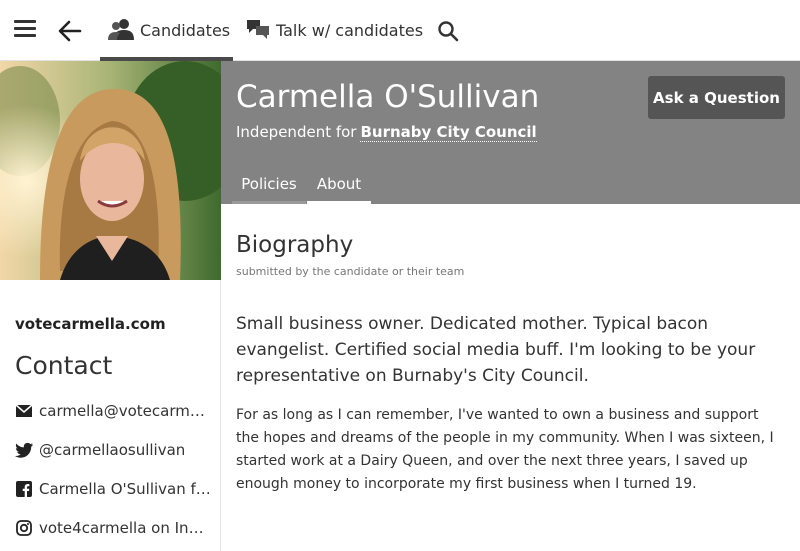 This screenshot has height=551, width=800. Describe the element at coordinates (125, 489) in the screenshot. I see `contact-facebook-text: Carmella O'Sullivan for Council` at that location.